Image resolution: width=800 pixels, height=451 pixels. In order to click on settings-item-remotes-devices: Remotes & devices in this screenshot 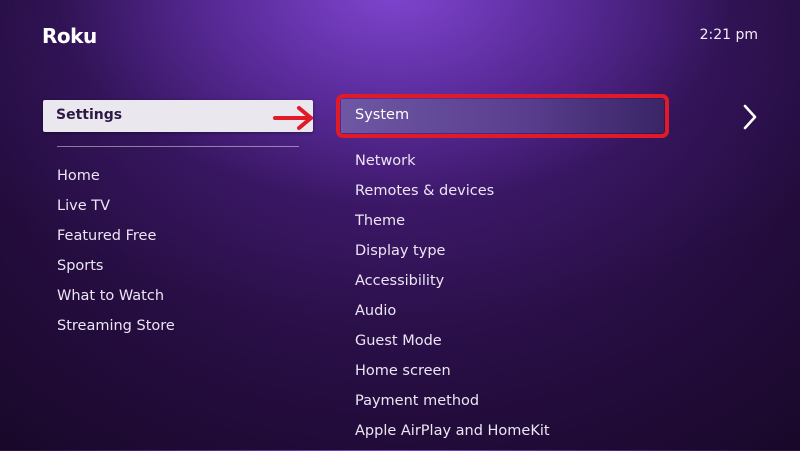, I will do `click(452, 196)`.